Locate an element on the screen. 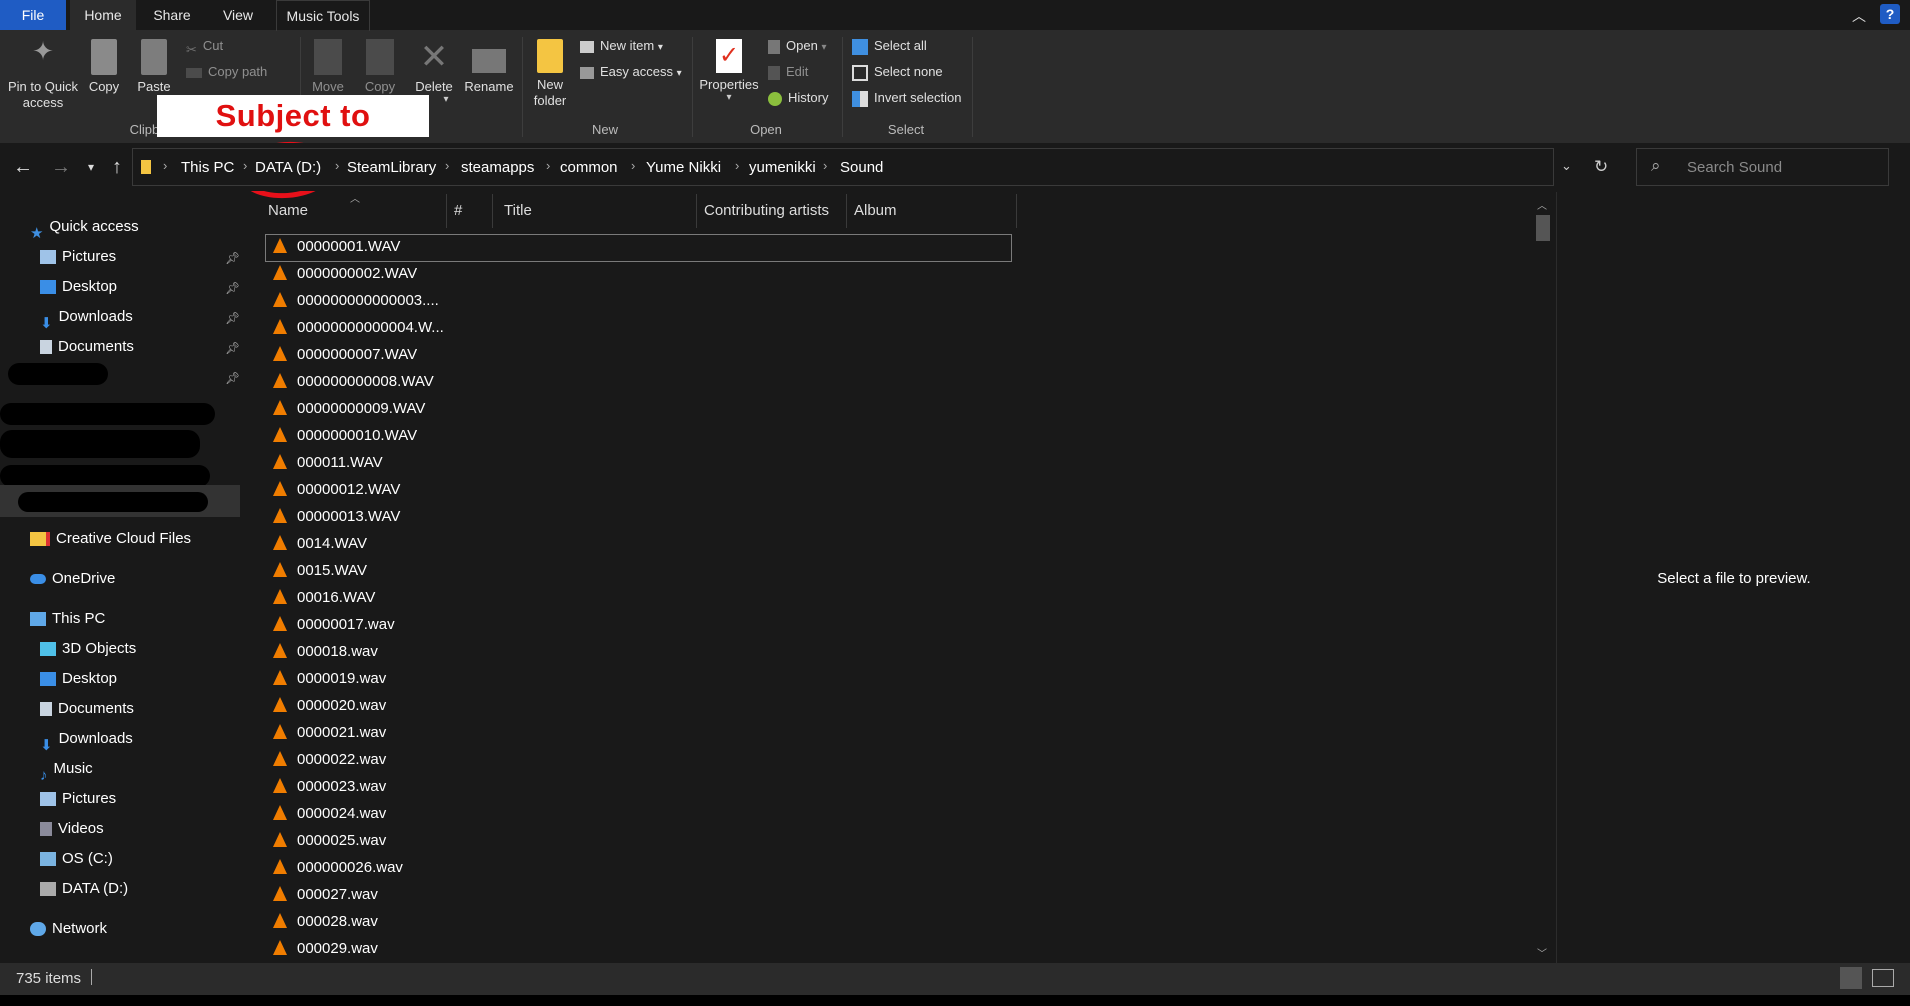  rename-button: Rename is located at coordinates (489, 67).